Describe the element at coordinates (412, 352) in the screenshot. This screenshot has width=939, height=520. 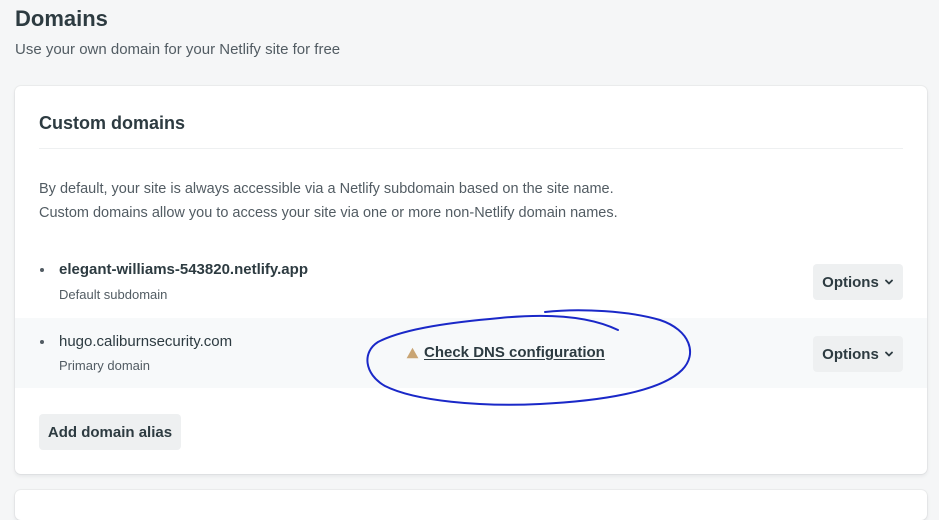
I see `warning-icon` at that location.